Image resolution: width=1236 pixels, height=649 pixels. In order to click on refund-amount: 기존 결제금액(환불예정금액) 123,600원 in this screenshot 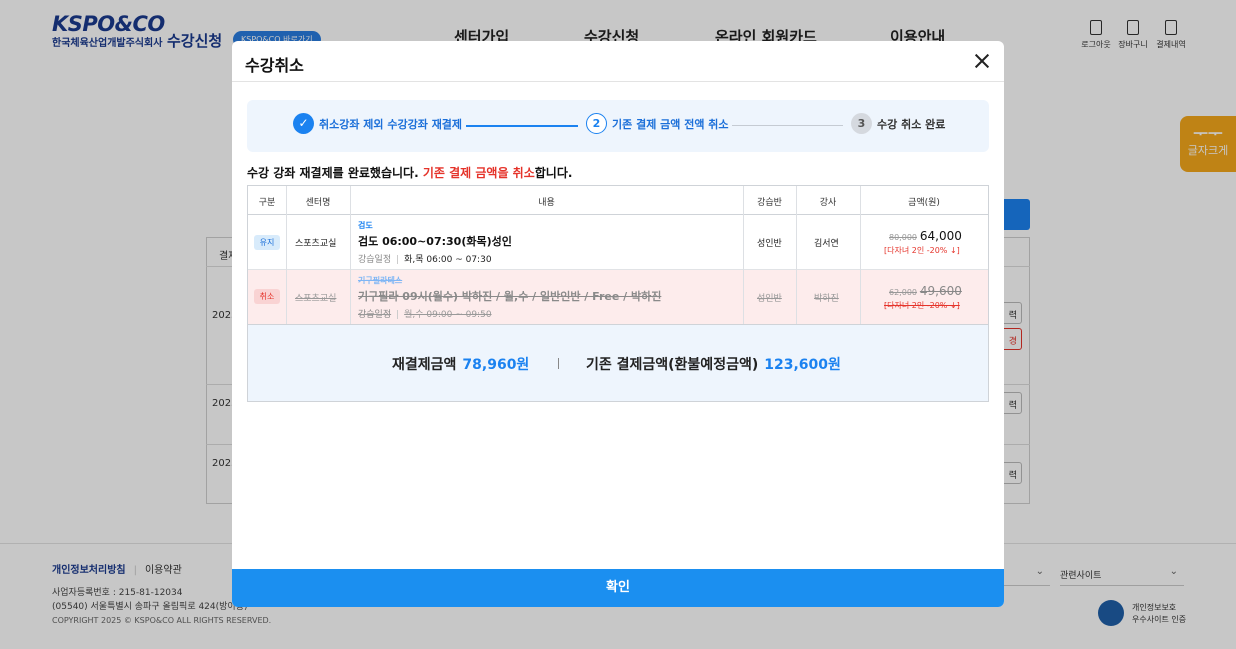, I will do `click(713, 364)`.